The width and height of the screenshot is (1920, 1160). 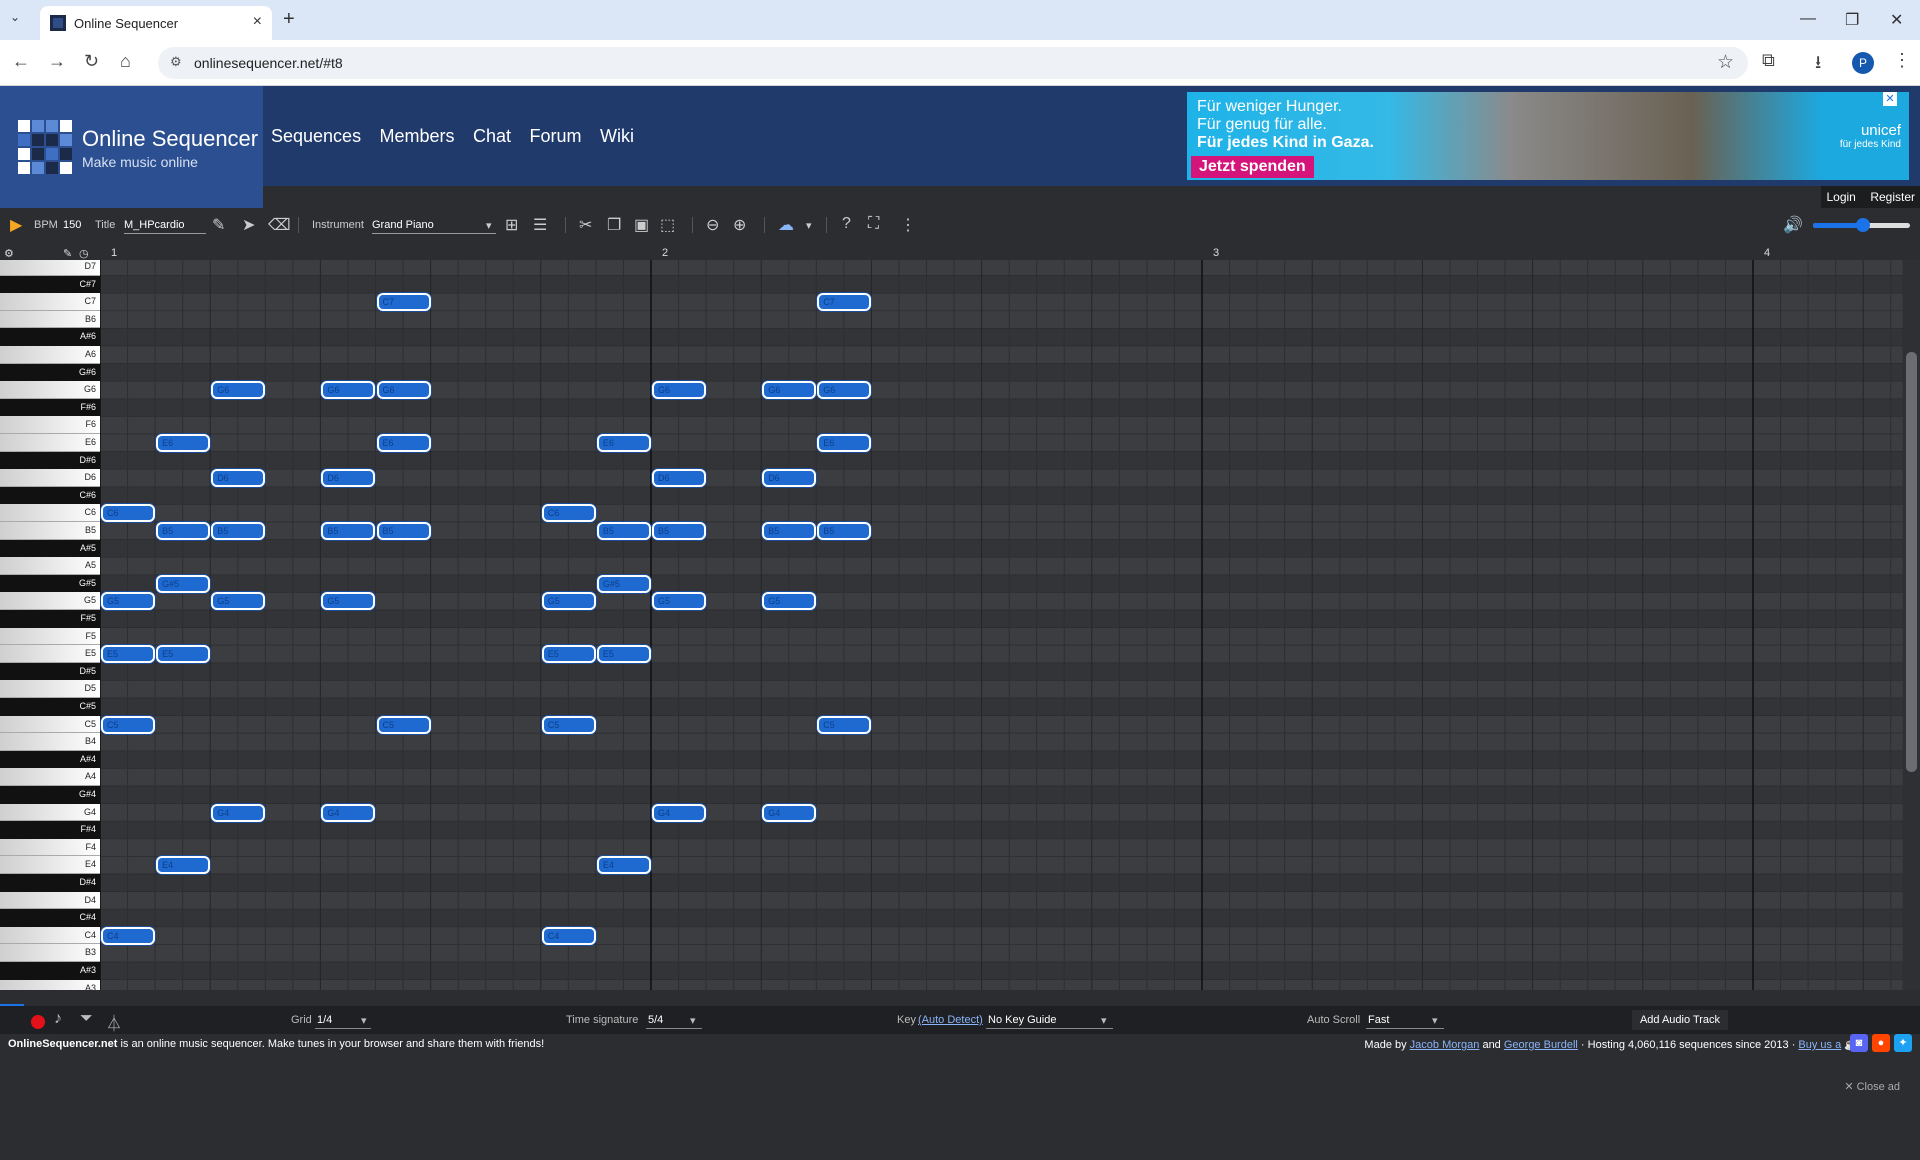 I want to click on key-auto-detect-link: (Auto Detect), so click(x=950, y=1020).